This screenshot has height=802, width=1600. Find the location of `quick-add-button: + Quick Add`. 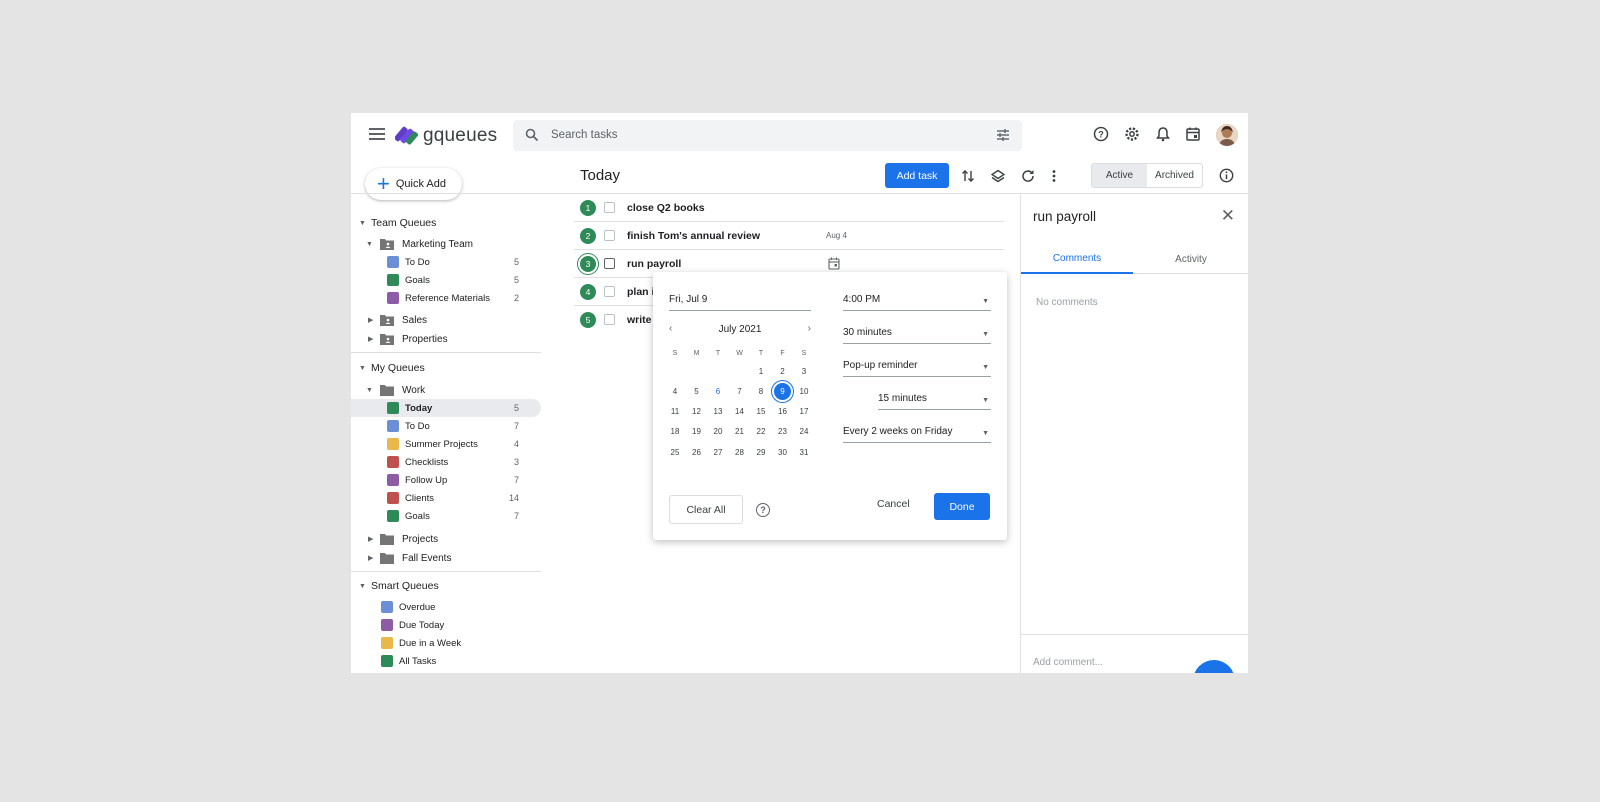

quick-add-button: + Quick Add is located at coordinates (413, 184).